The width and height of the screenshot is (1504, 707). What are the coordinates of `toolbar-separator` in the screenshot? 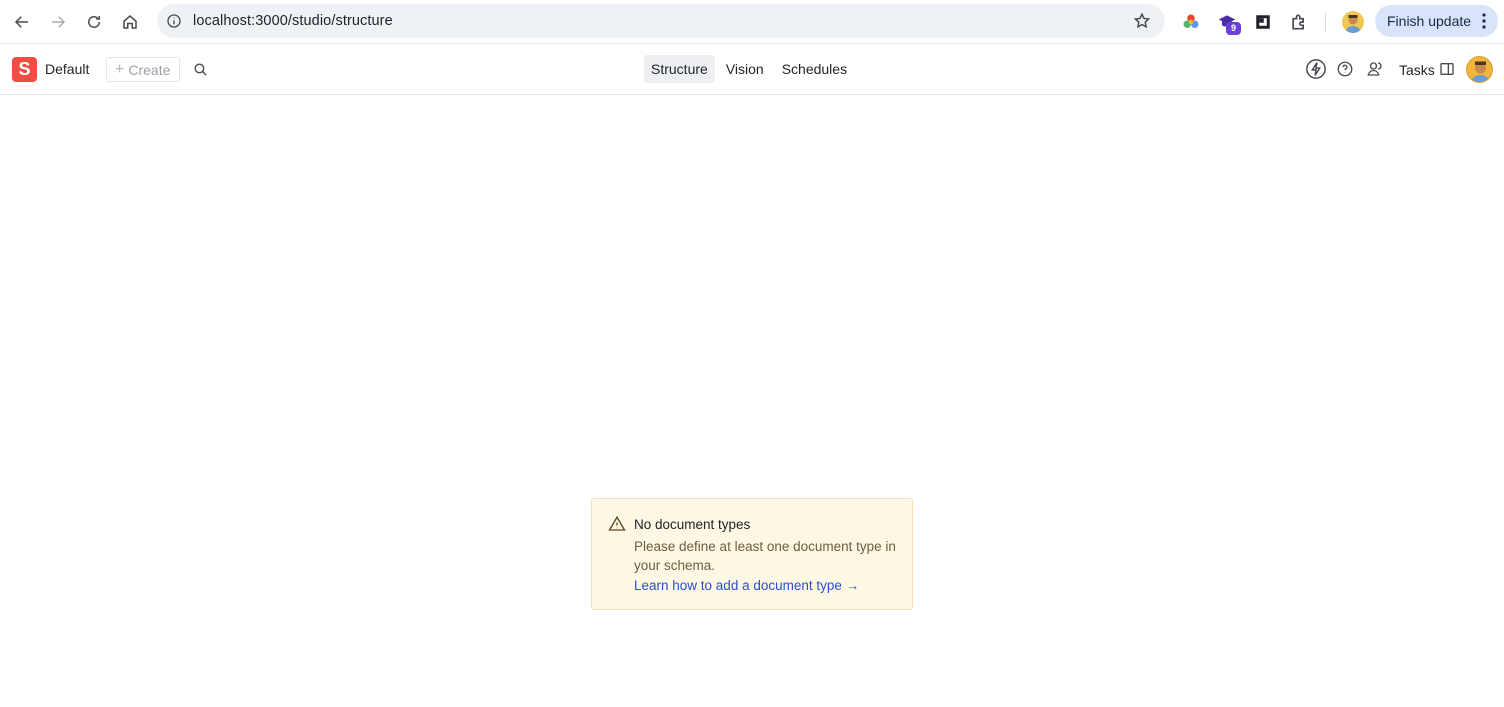 It's located at (1325, 22).